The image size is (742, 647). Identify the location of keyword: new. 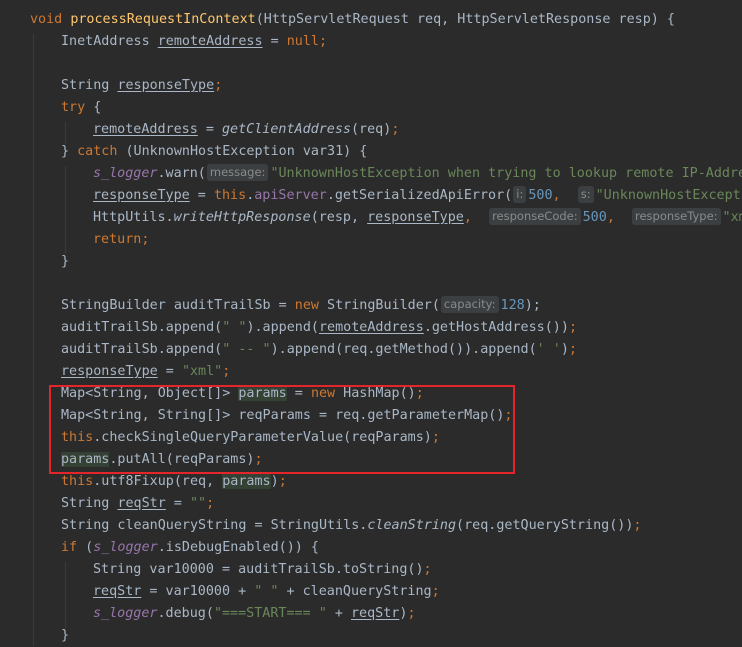
(306, 305).